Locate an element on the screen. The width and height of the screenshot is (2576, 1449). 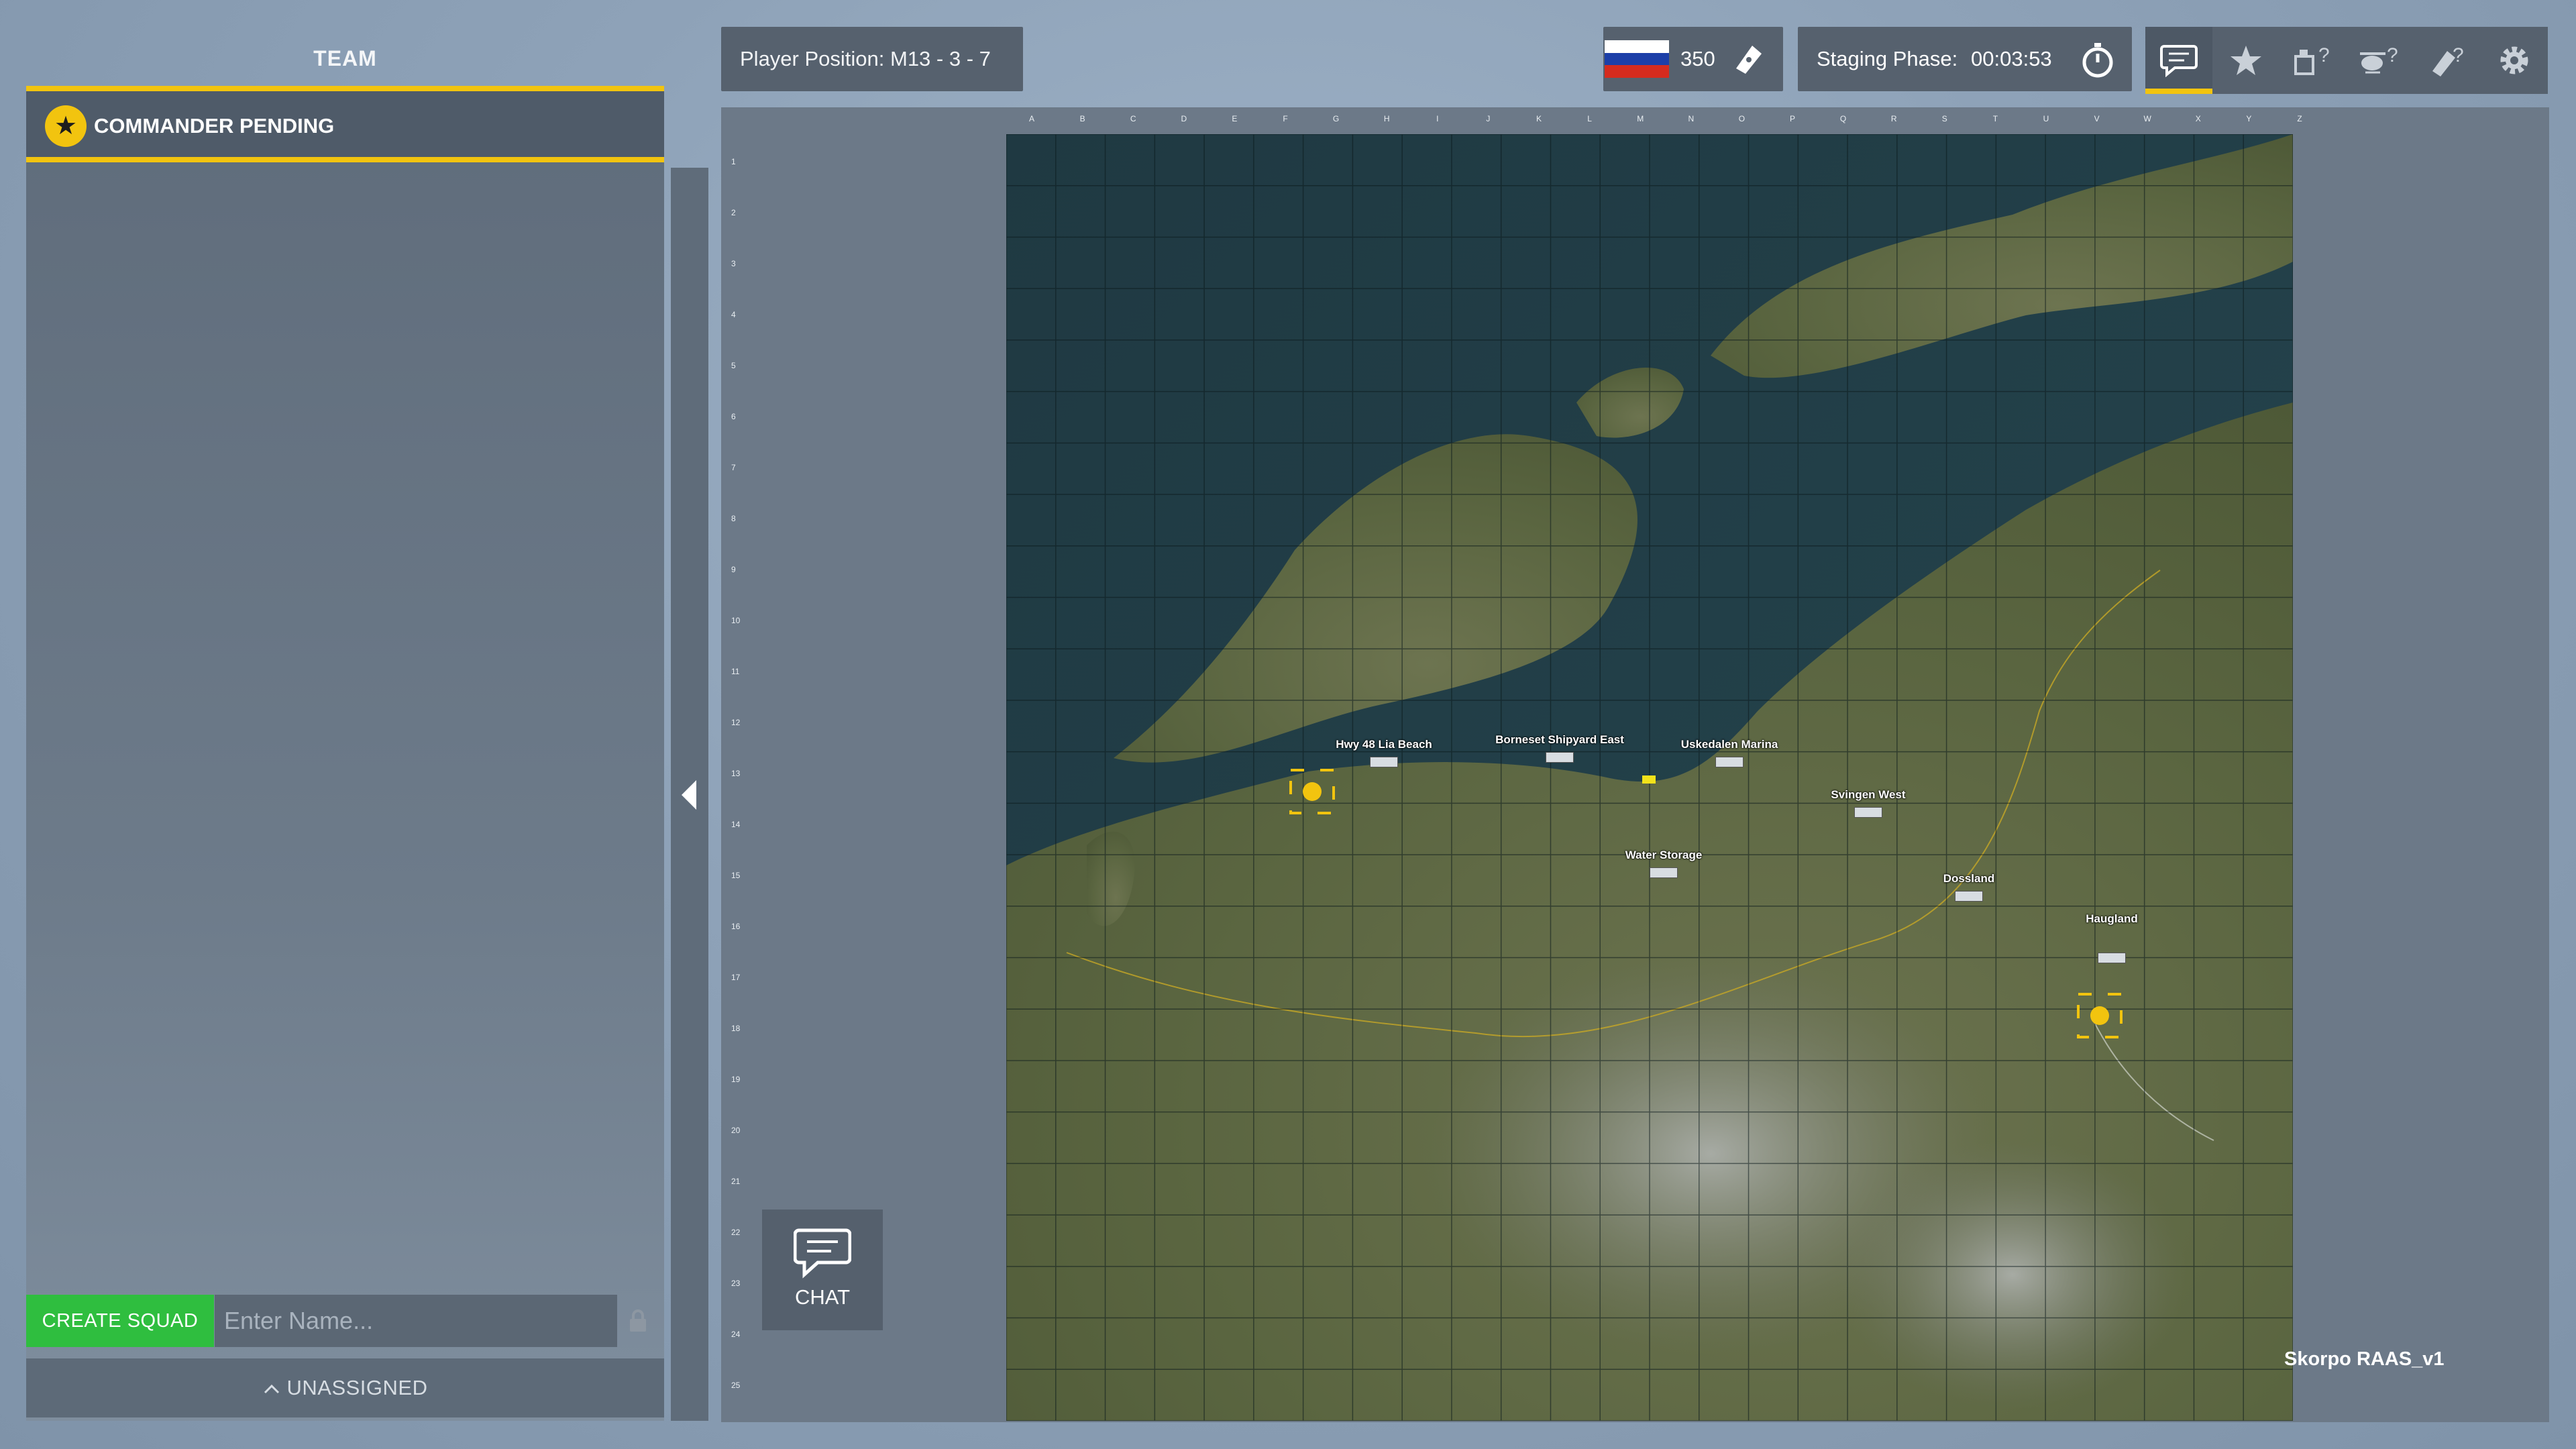
map-row-label: 6 is located at coordinates (733, 416).